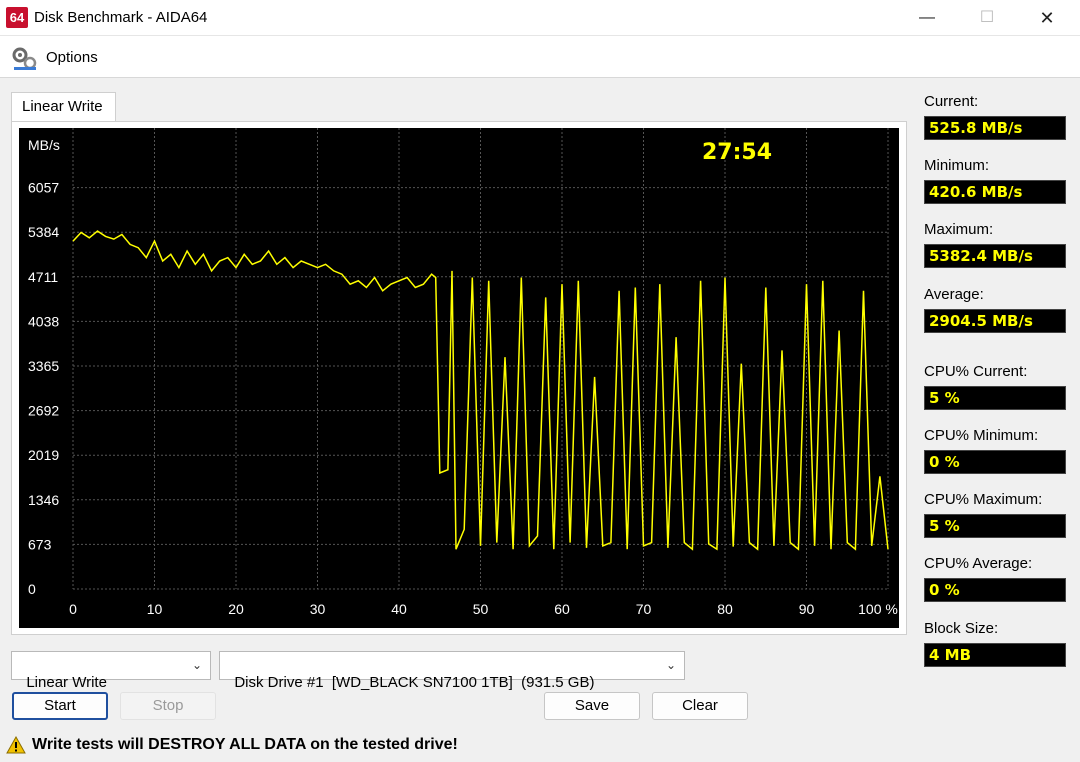 Image resolution: width=1080 pixels, height=762 pixels. Describe the element at coordinates (43, 411) in the screenshot. I see `y-tick-label: 2692` at that location.